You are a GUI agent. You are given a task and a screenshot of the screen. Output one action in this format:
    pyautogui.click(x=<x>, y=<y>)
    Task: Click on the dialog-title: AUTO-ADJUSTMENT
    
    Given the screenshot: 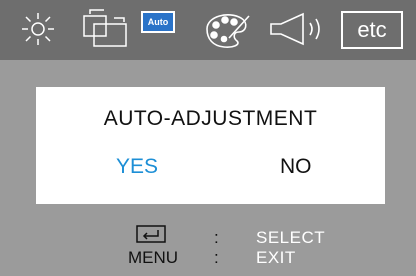 What is the action you would take?
    pyautogui.click(x=210, y=118)
    